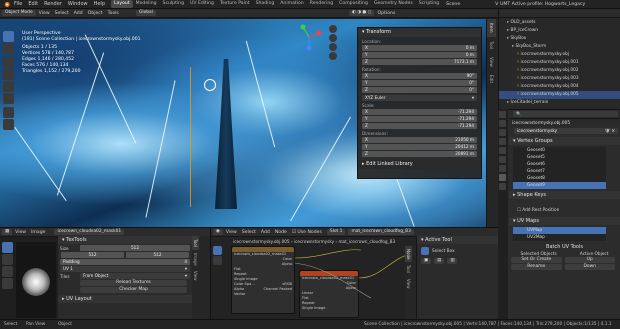 This screenshot has height=329, width=620. What do you see at coordinates (559, 164) in the screenshot?
I see `vertex-group-item: Geoset6` at bounding box center [559, 164].